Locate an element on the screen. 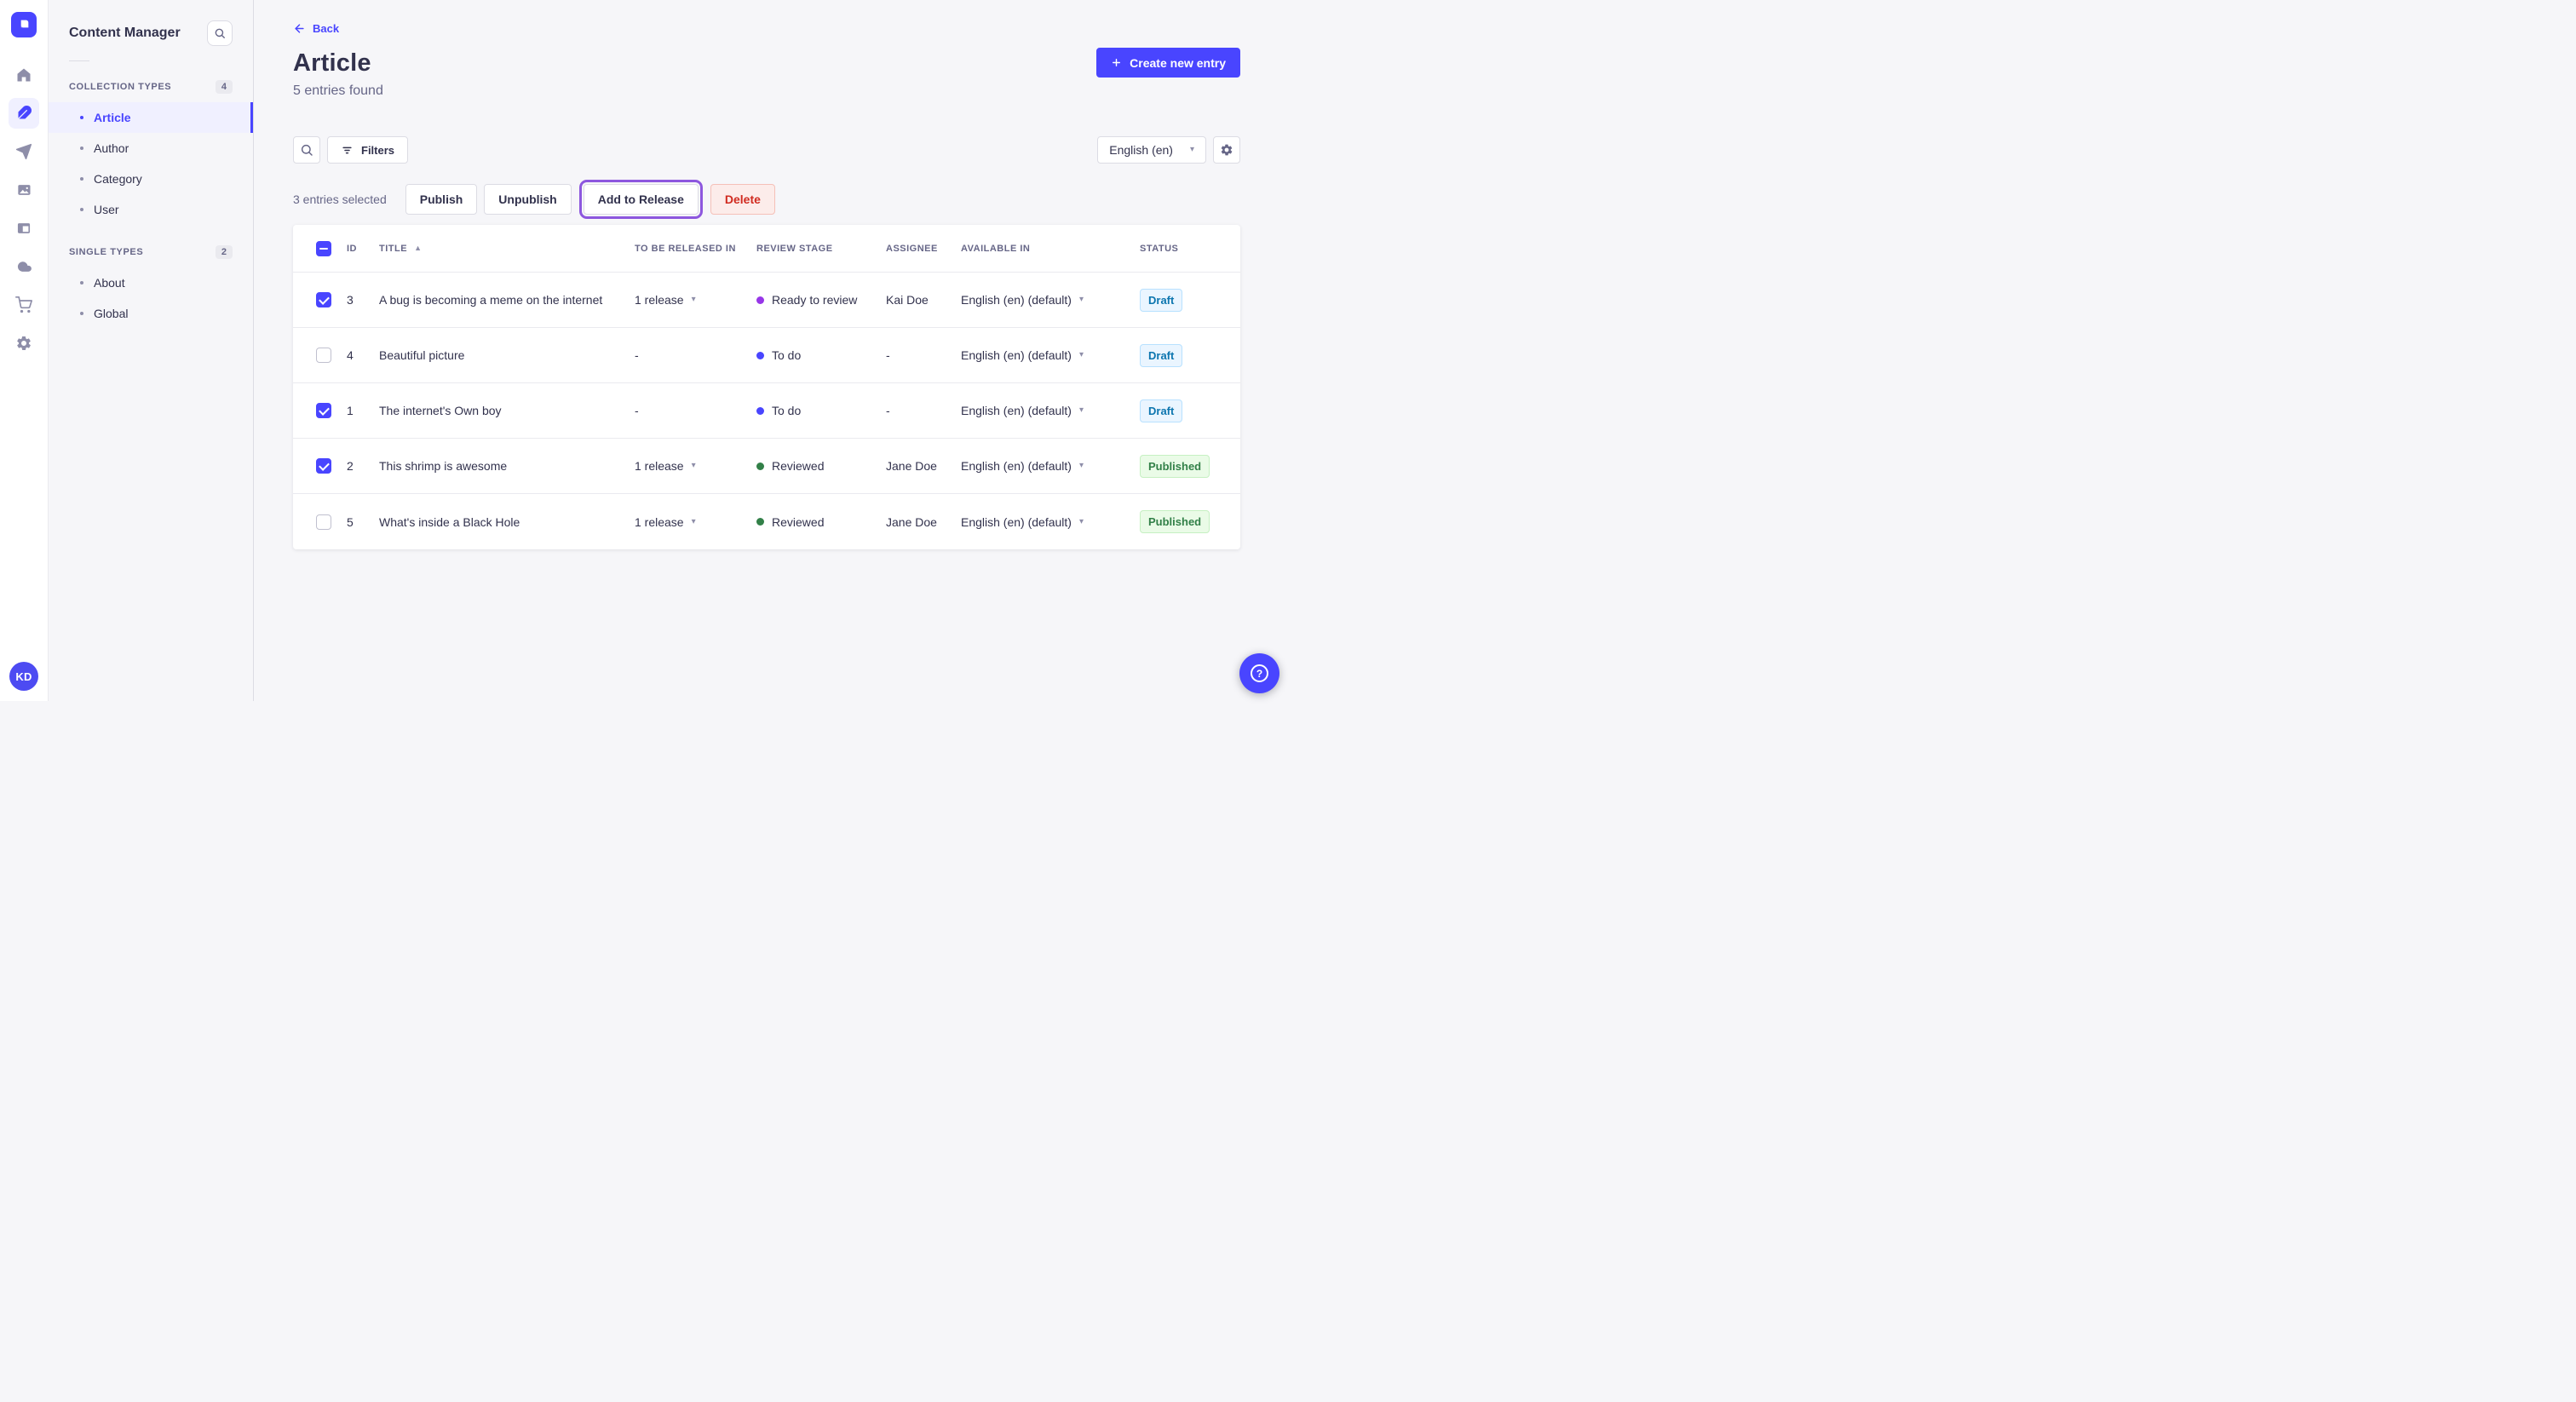 The height and width of the screenshot is (1402, 2576). single-types-section-header: SINGLE TYPES 2 is located at coordinates (151, 252).